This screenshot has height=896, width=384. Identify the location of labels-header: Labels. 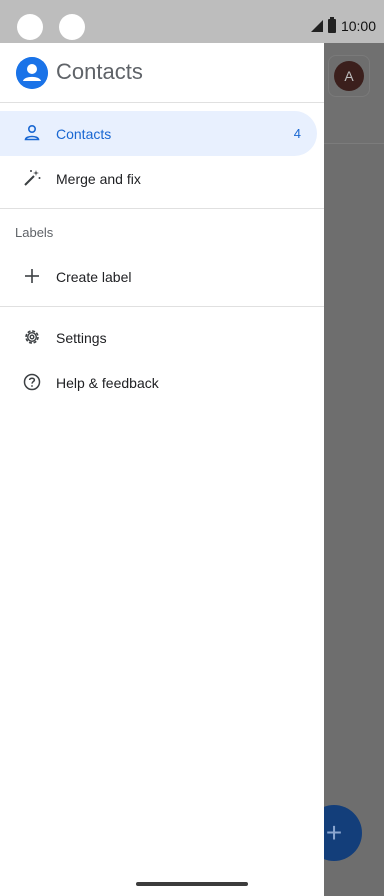
(34, 232).